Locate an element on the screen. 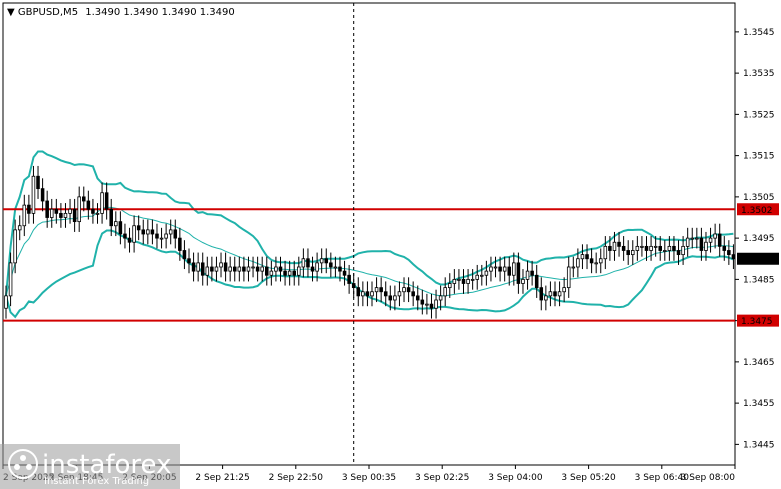 This screenshot has width=781, height=489. x-tick-label: 3 Sep 08:00 is located at coordinates (708, 478).